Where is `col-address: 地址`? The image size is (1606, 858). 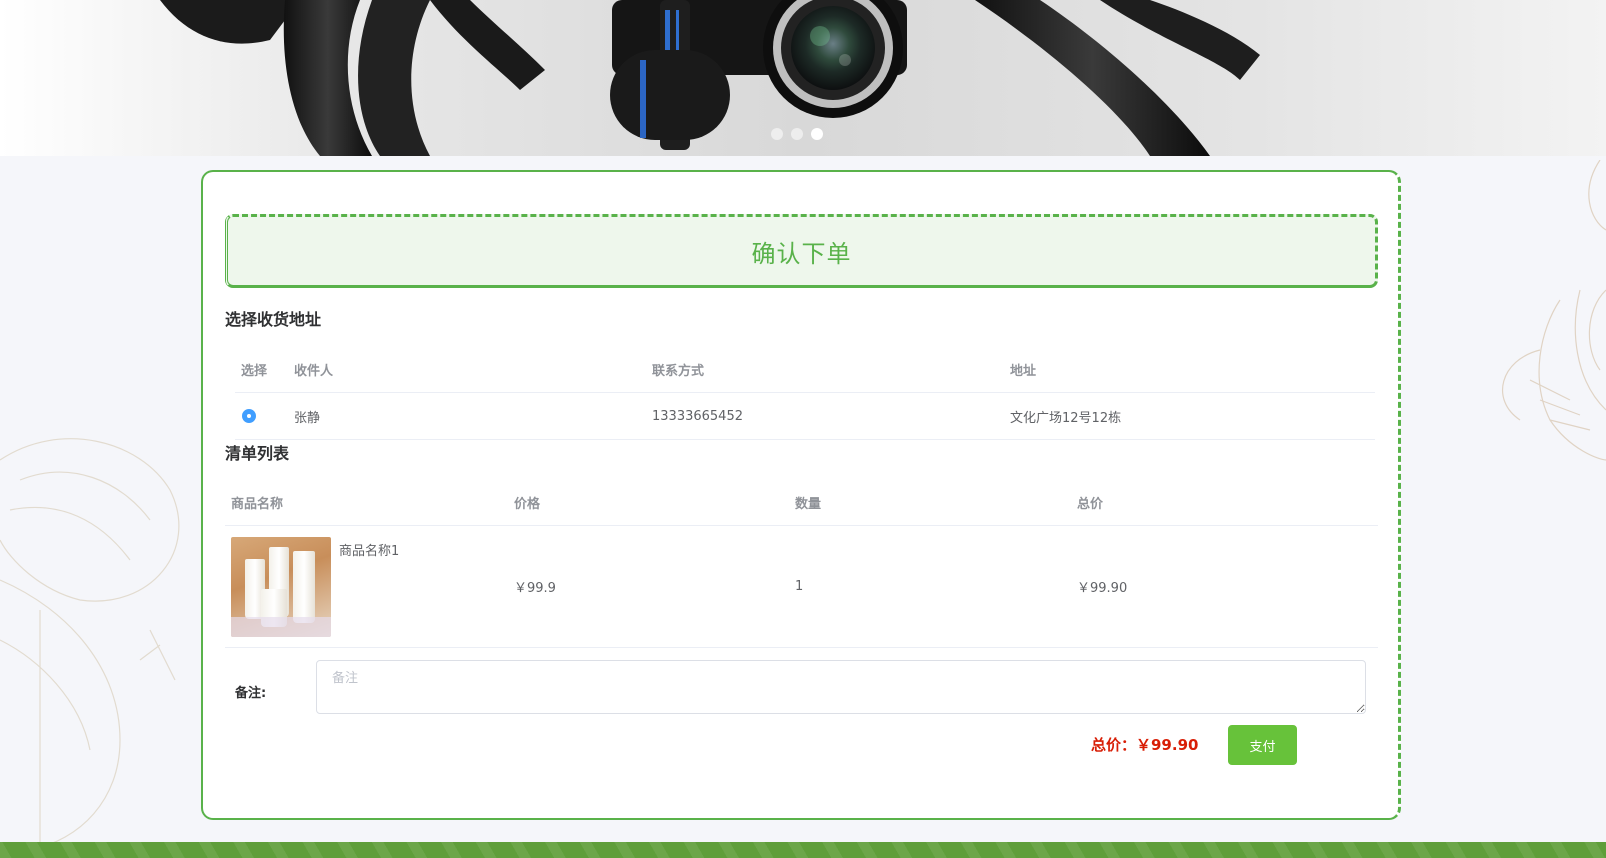 col-address: 地址 is located at coordinates (1023, 371).